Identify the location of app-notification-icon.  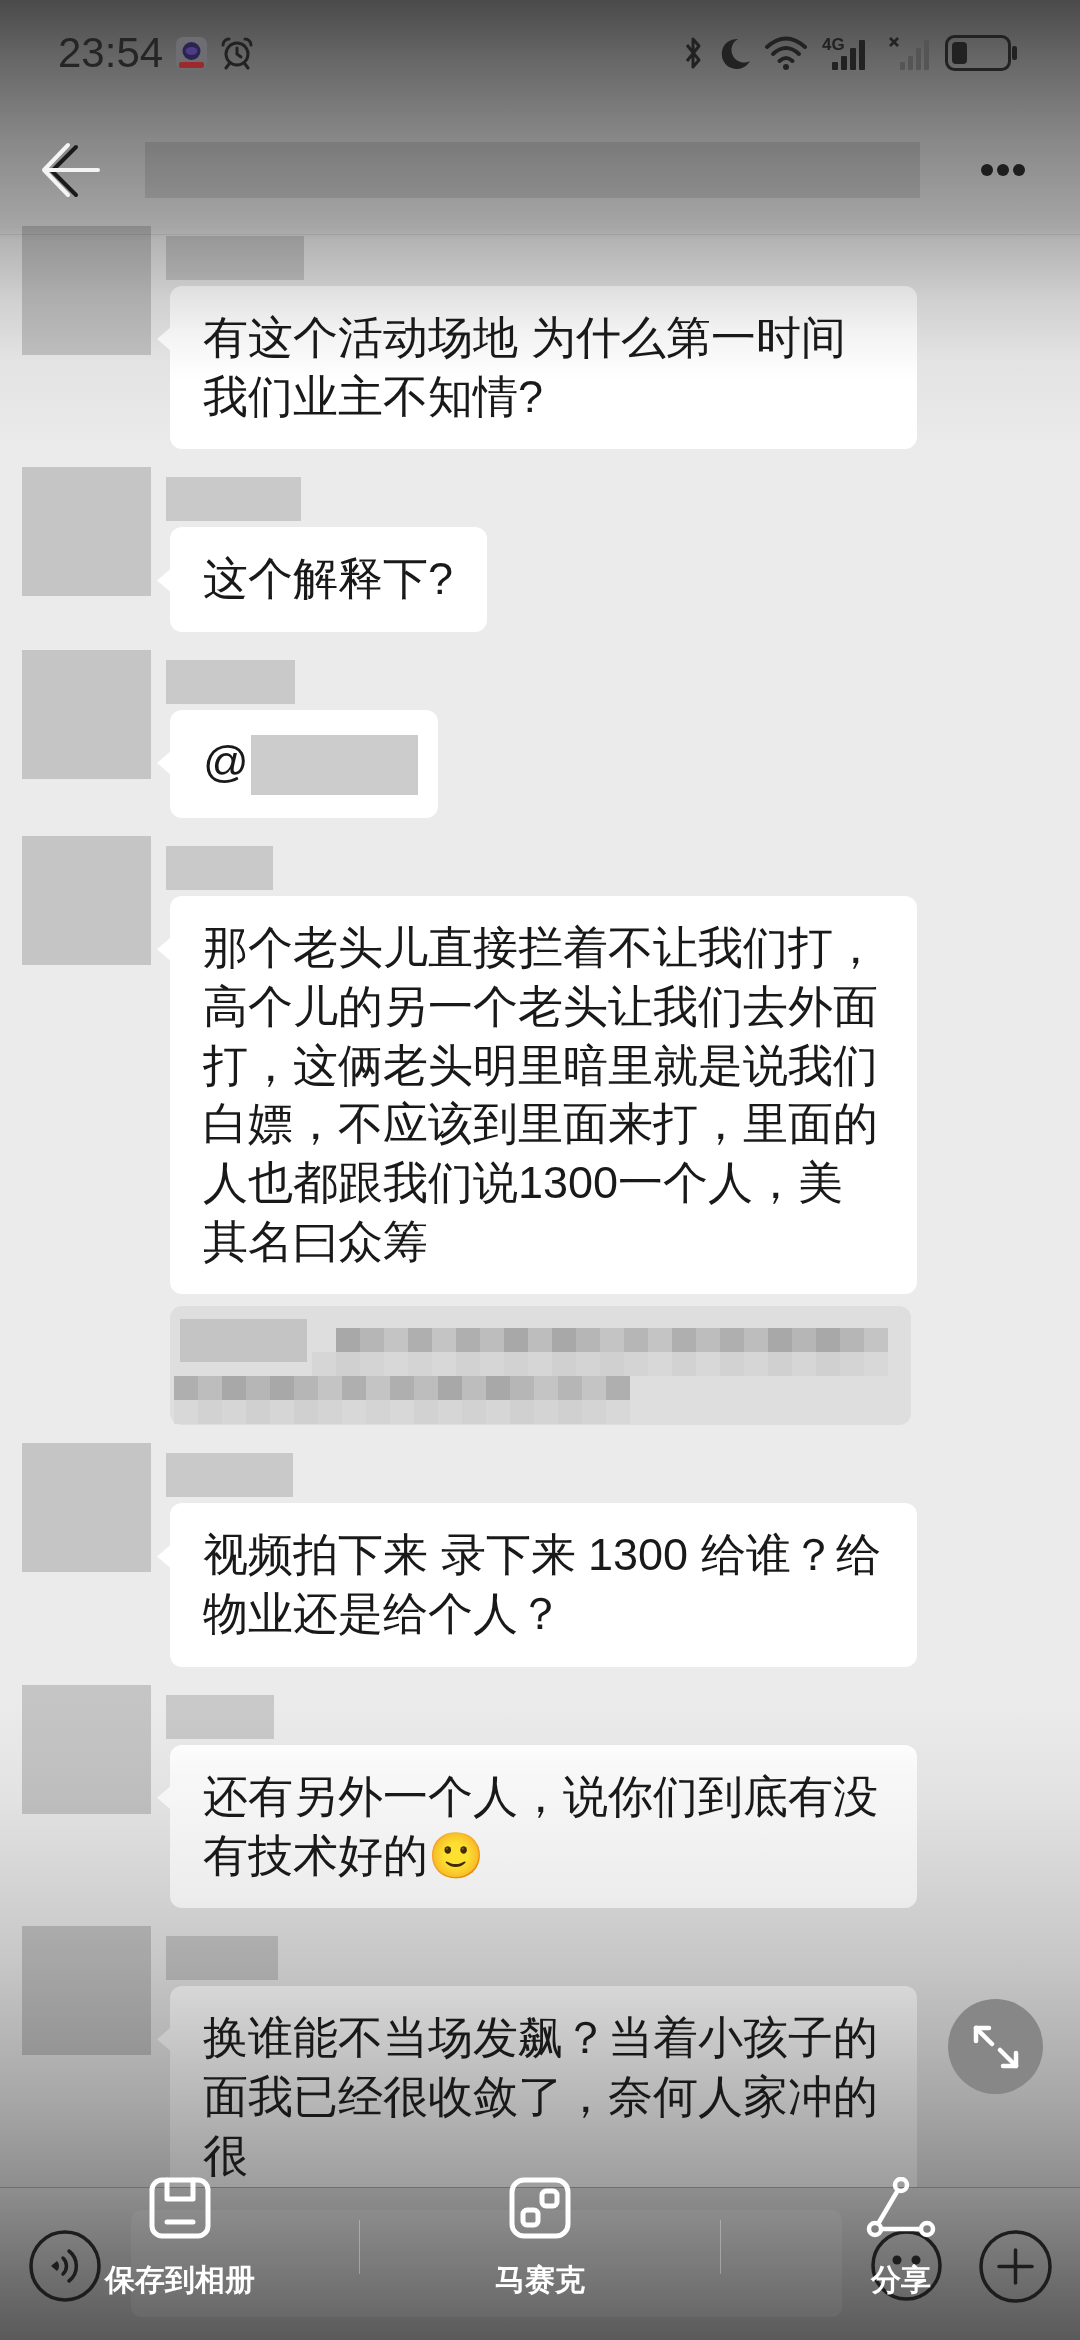
(192, 53).